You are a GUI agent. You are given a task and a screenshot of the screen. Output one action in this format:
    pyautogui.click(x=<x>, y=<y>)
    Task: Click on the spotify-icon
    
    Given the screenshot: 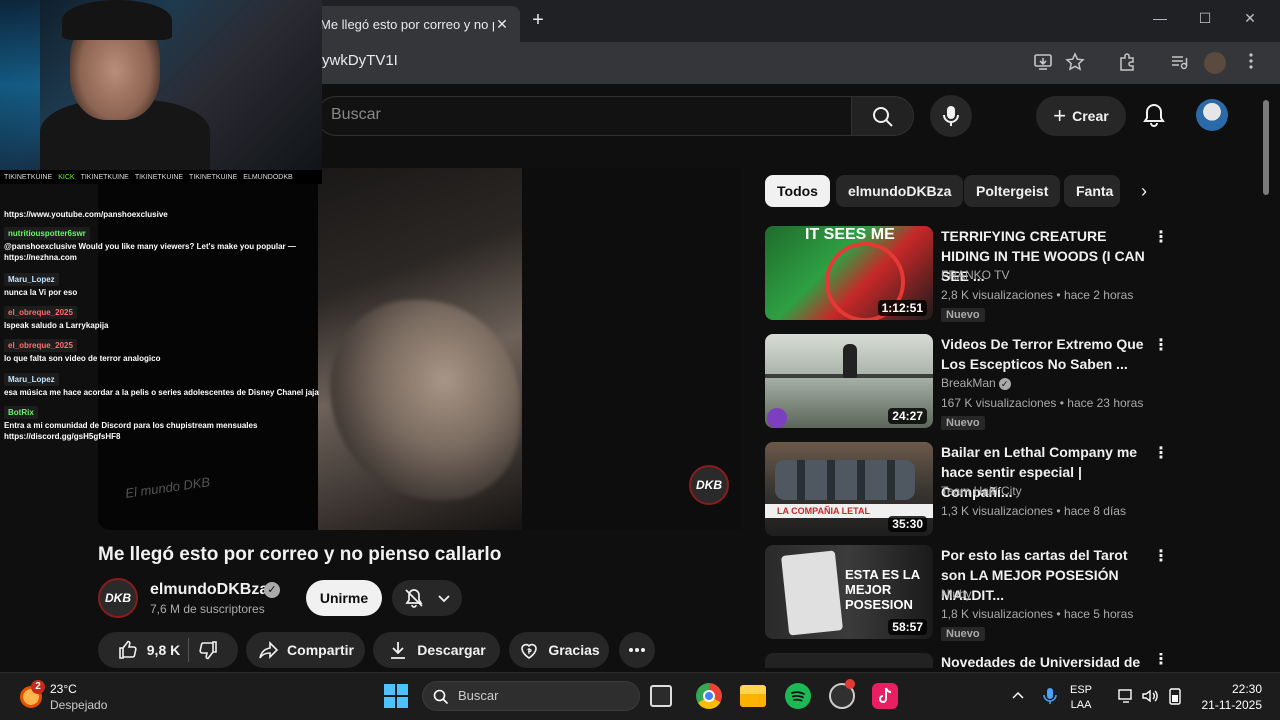 What is the action you would take?
    pyautogui.click(x=798, y=696)
    